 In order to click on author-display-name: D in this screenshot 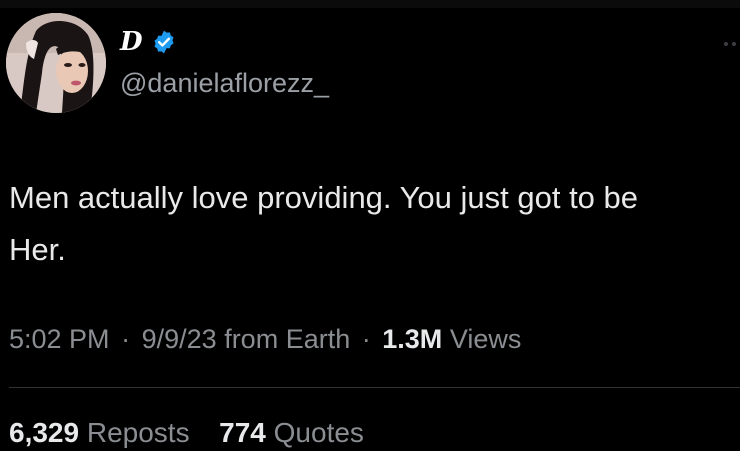, I will do `click(131, 42)`.